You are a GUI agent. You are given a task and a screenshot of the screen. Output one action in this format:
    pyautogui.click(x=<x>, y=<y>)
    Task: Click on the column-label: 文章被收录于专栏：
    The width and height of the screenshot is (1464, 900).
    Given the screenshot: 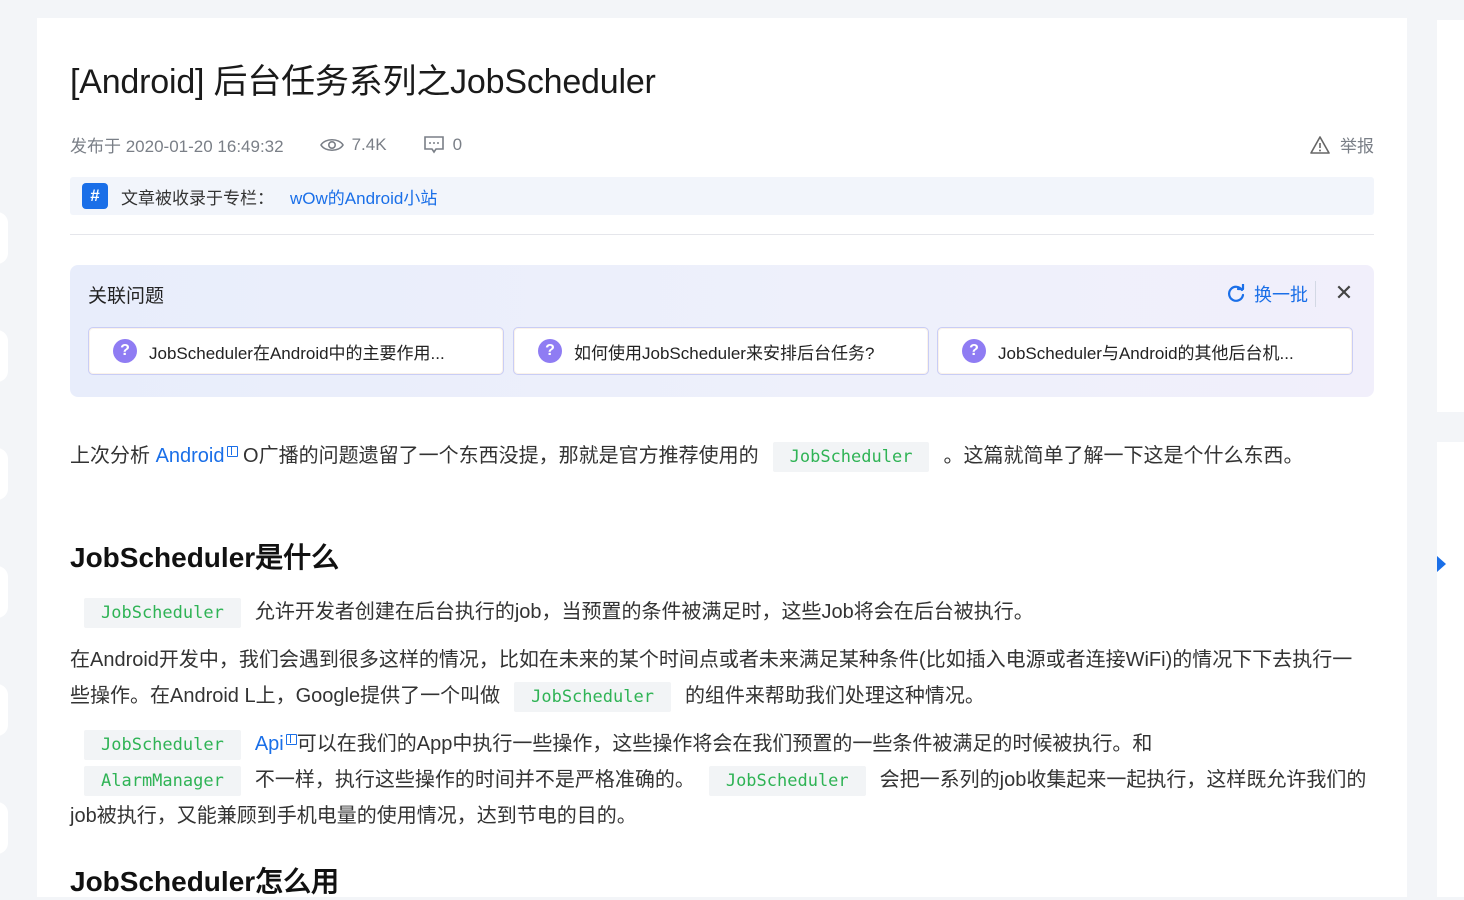 What is the action you would take?
    pyautogui.click(x=197, y=198)
    